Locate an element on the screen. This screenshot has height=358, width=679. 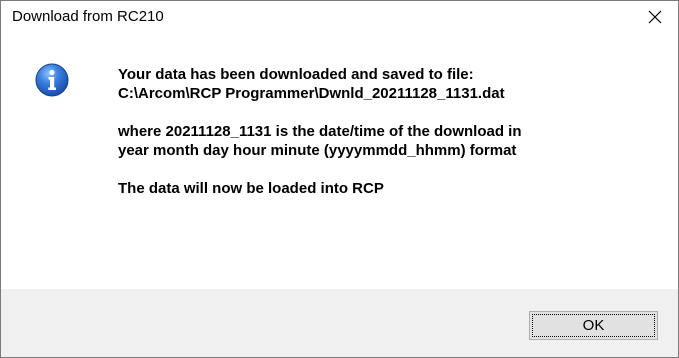
ok-button-label: OK is located at coordinates (593, 325).